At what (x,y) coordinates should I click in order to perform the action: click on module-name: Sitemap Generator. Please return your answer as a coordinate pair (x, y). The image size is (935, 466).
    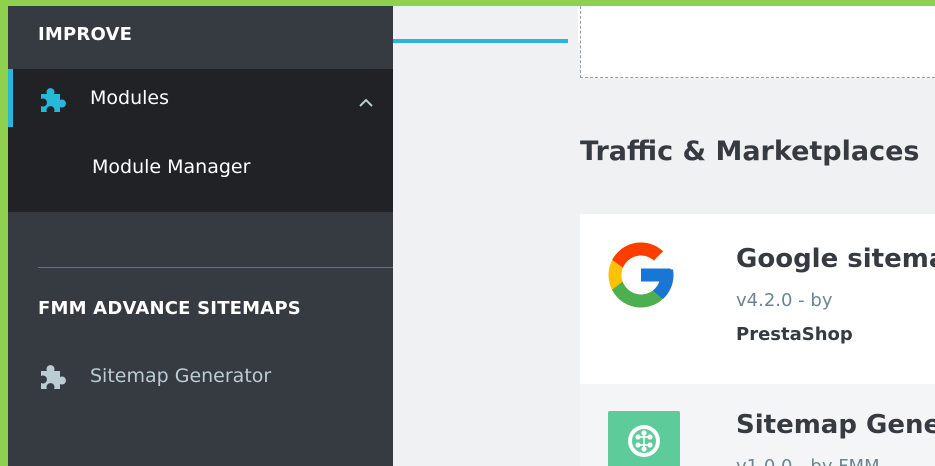
    Looking at the image, I should click on (835, 425).